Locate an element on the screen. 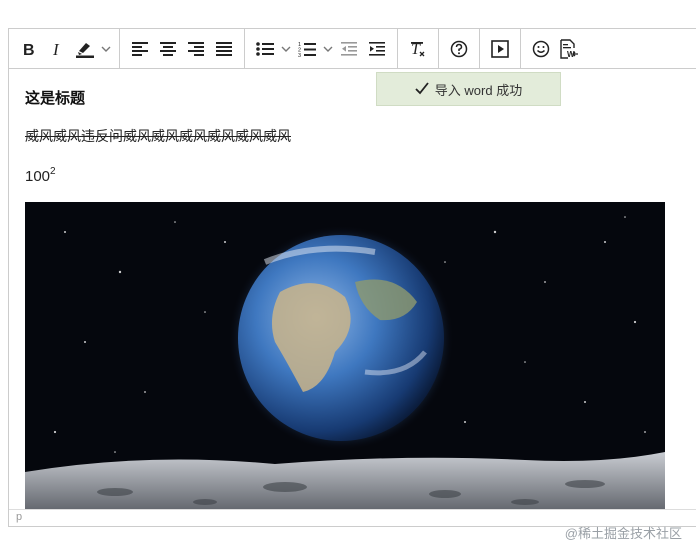 Image resolution: width=696 pixels, height=556 pixels. svg-text: I is located at coordinates (56, 49).